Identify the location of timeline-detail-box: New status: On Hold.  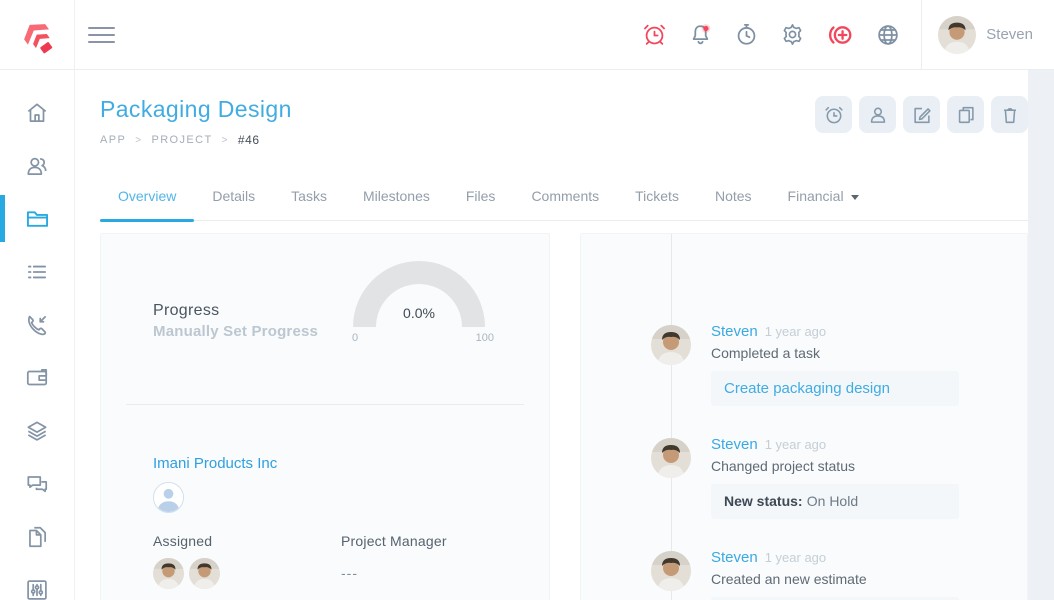
(835, 501).